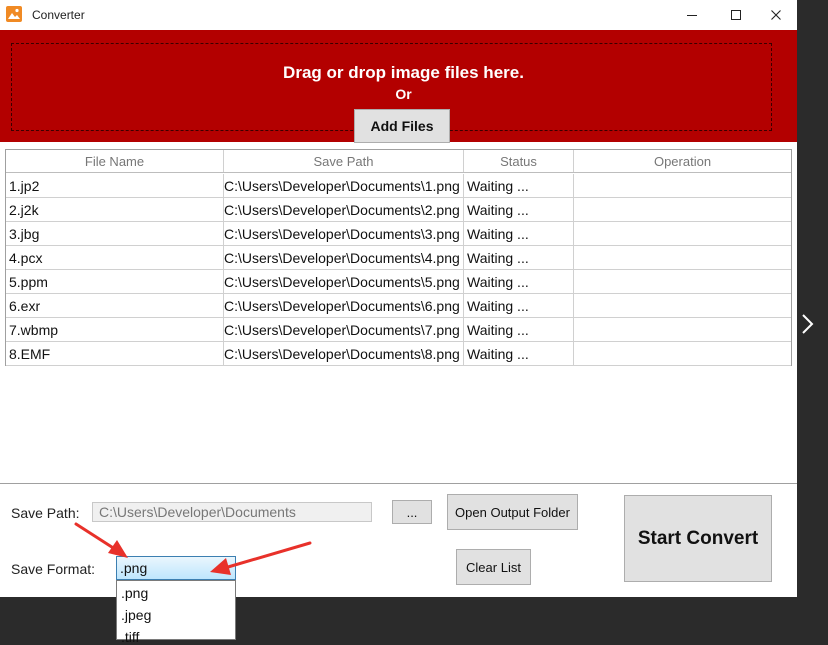 The width and height of the screenshot is (828, 645). I want to click on format-option-jpeg: .jpeg, so click(136, 615).